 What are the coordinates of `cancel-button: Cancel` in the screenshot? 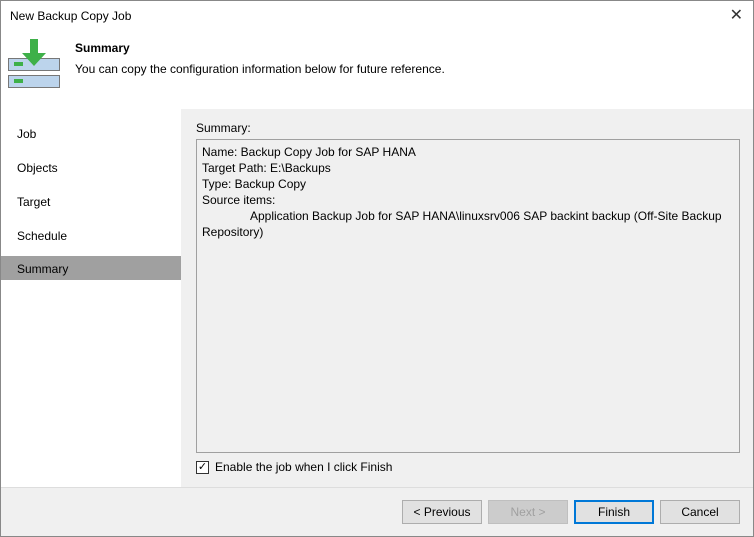 It's located at (700, 512).